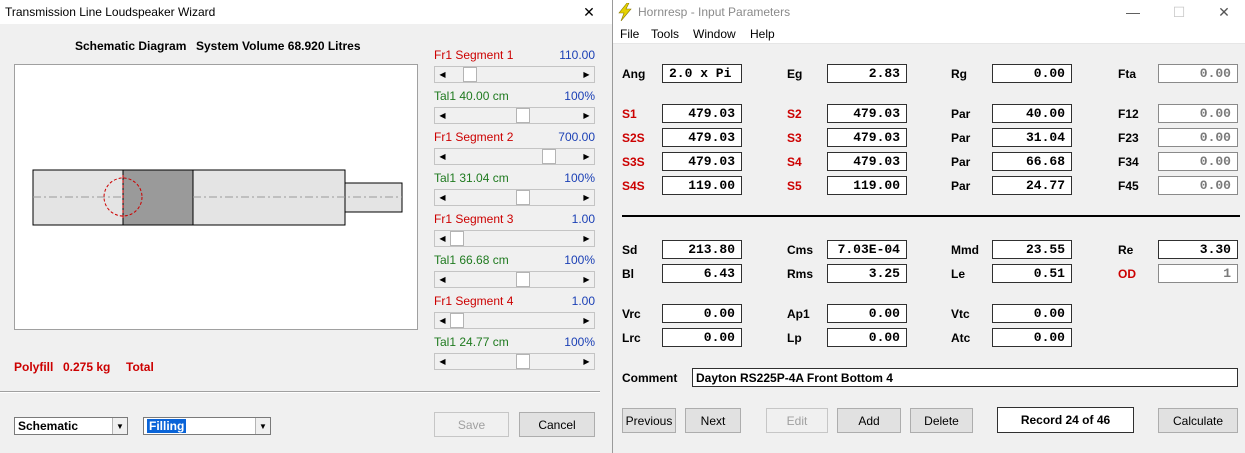 This screenshot has width=1245, height=453. What do you see at coordinates (800, 274) in the screenshot?
I see `param-label-rms-r7-1: Rms` at bounding box center [800, 274].